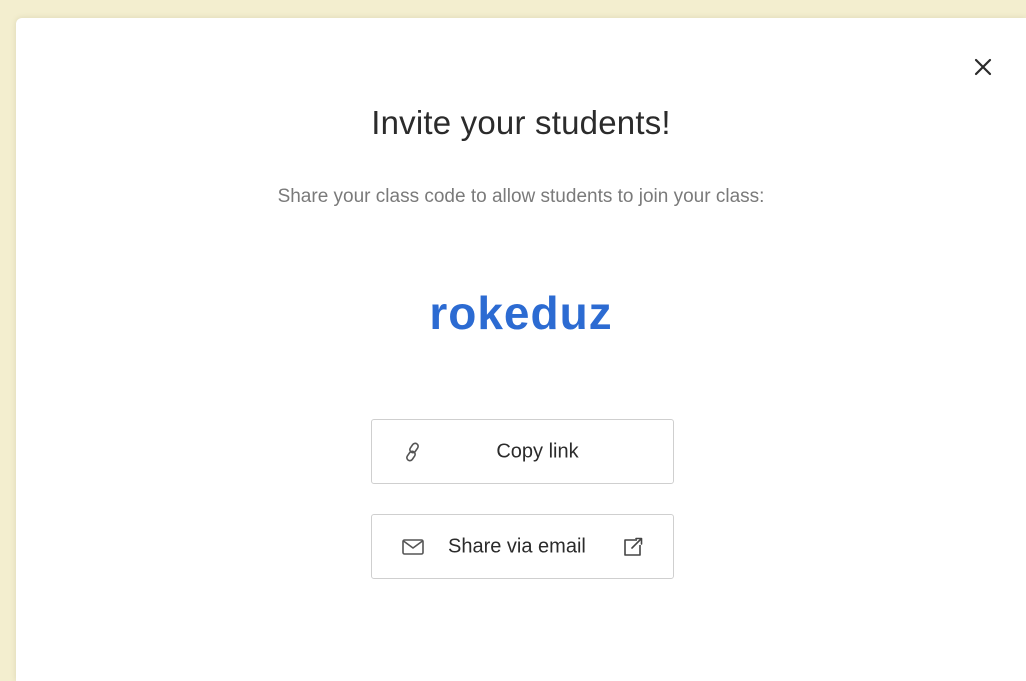  What do you see at coordinates (413, 546) in the screenshot?
I see `mail-icon` at bounding box center [413, 546].